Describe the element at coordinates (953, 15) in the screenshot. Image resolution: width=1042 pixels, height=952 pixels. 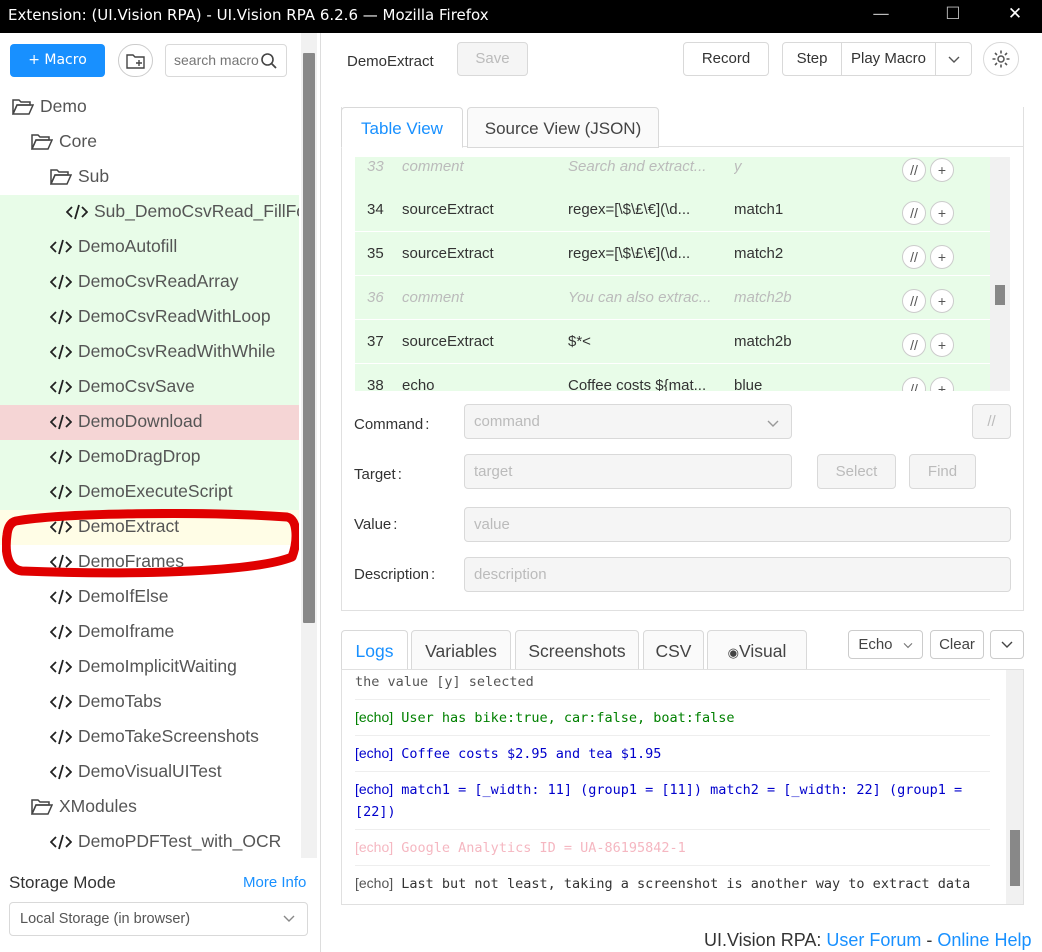
I see `maximize-button: ☐` at that location.